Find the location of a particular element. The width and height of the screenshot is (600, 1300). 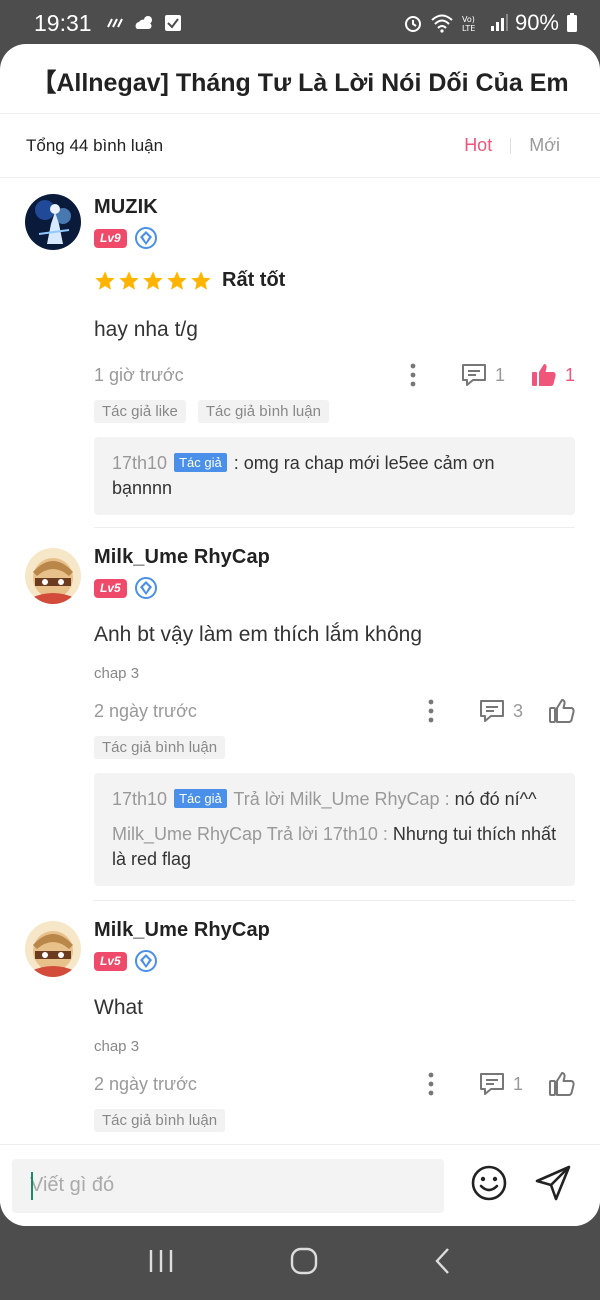

comment-text: hay nha t/g is located at coordinates (146, 329).